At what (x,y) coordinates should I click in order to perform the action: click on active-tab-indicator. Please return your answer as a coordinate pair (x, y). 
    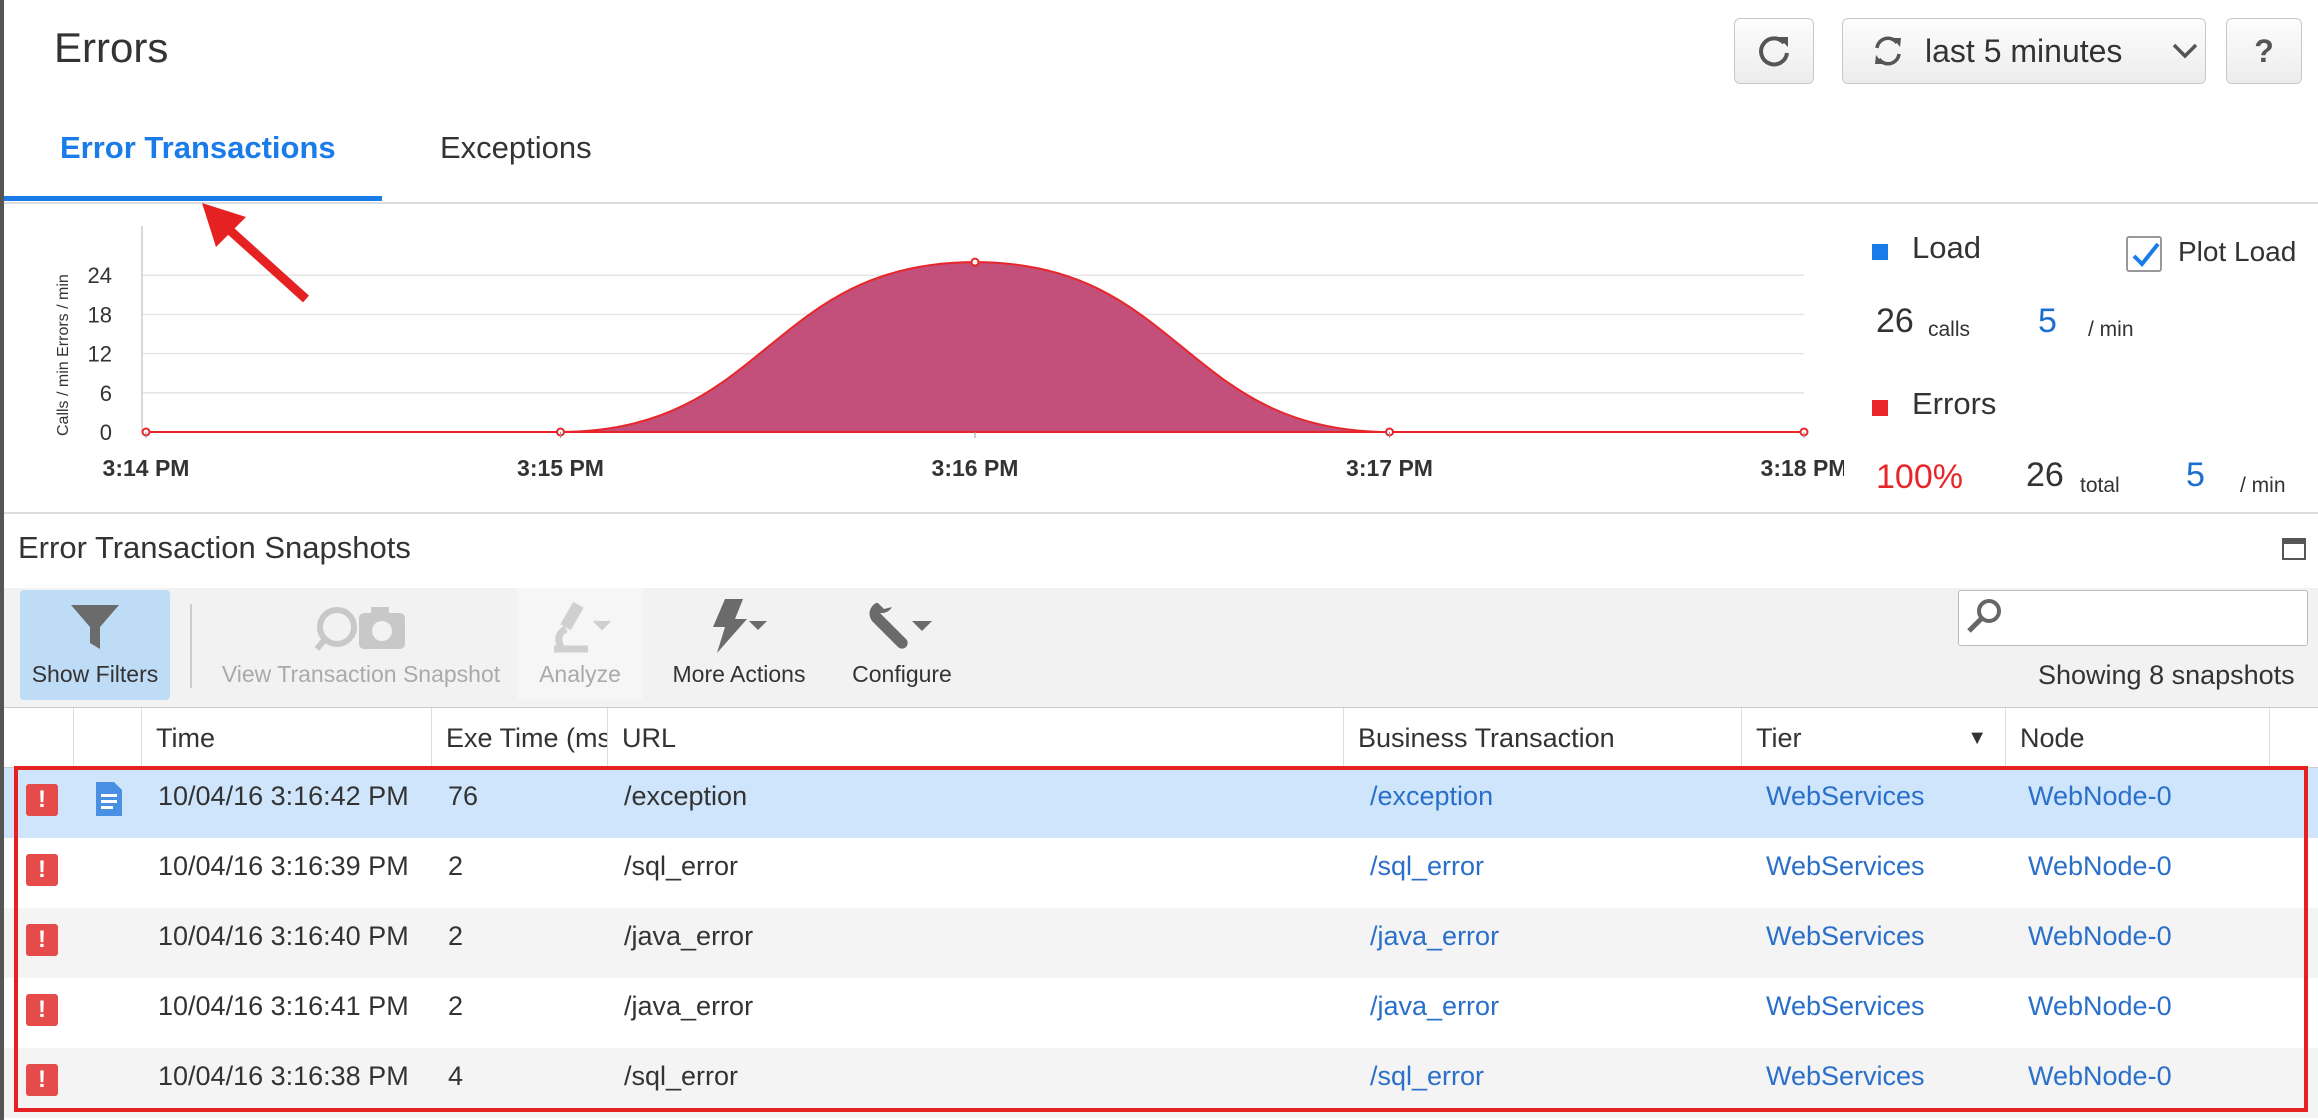
    Looking at the image, I should click on (193, 198).